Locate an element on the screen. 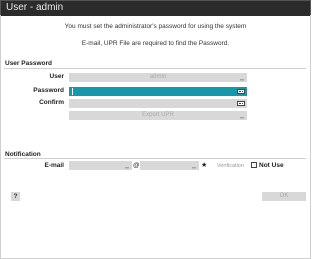 The height and width of the screenshot is (259, 320). email-domain-select: ▁ is located at coordinates (169, 165).